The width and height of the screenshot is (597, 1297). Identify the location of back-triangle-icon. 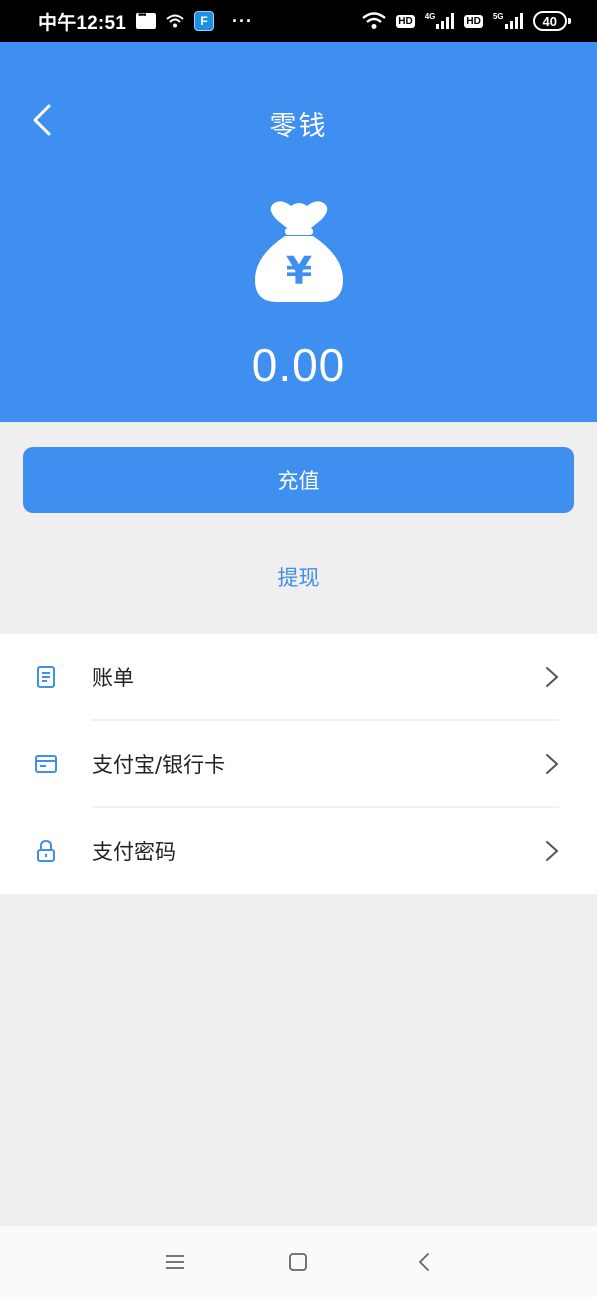
(423, 1262).